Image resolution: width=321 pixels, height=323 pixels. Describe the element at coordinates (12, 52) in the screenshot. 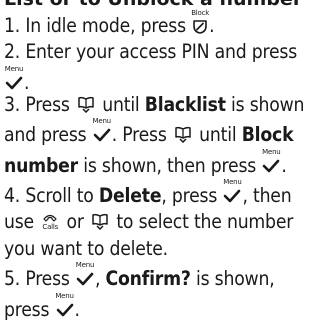

I see `step-number: 2.` at that location.